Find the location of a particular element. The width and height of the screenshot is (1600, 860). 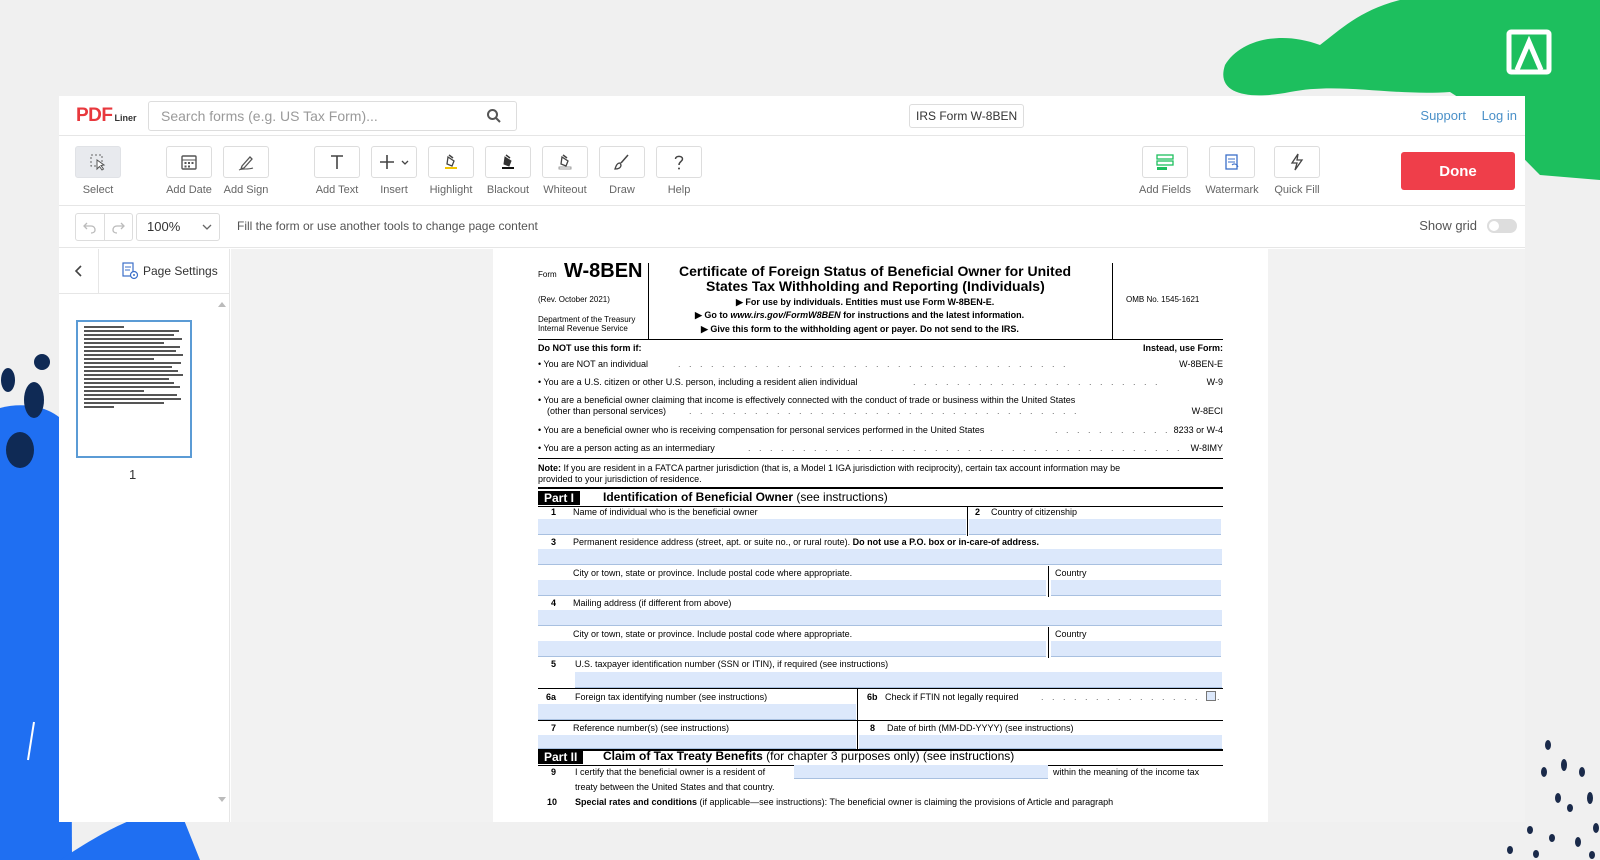

undo-icon is located at coordinates (89, 228).